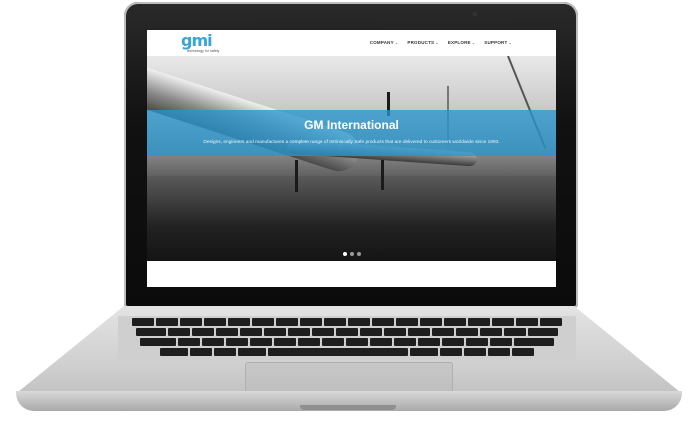 Image resolution: width=692 pixels, height=427 pixels. Describe the element at coordinates (351, 133) in the screenshot. I see `hero-banner` at that location.